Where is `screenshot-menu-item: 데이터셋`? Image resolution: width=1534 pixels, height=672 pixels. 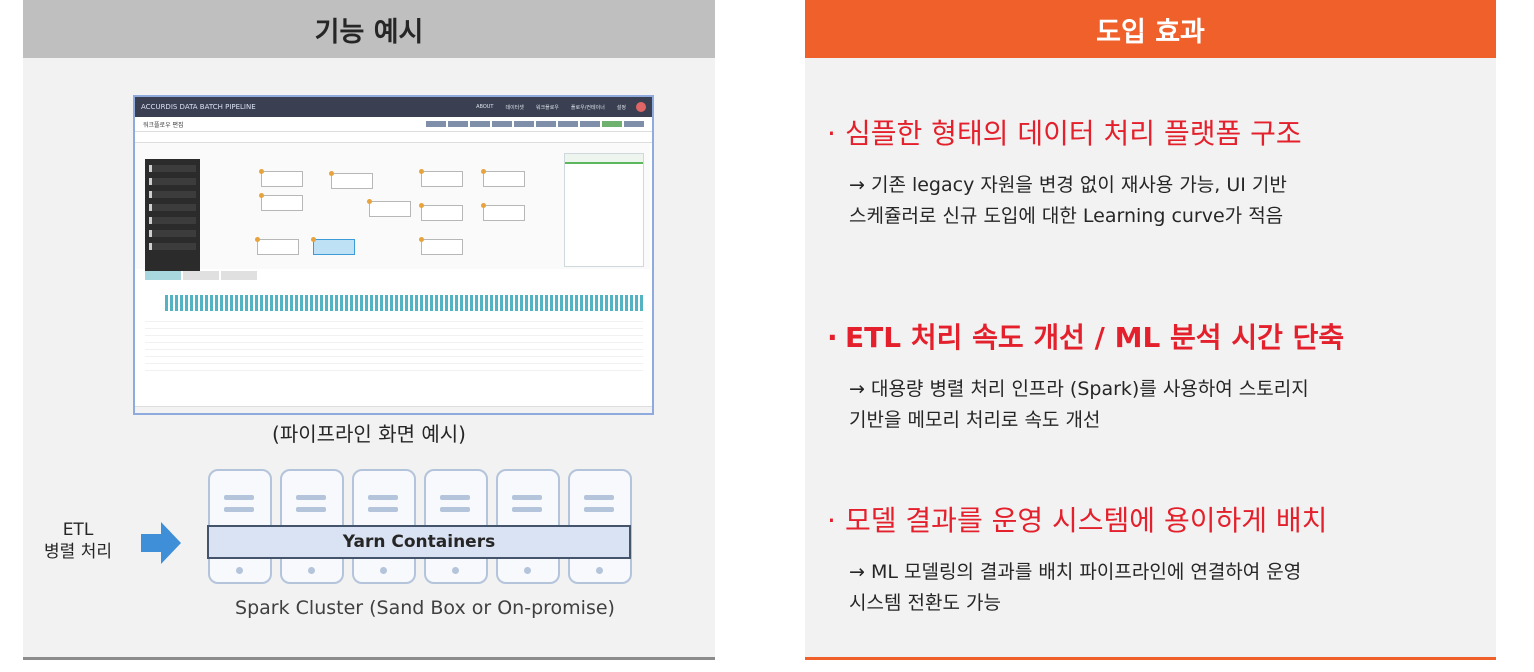 screenshot-menu-item: 데이터셋 is located at coordinates (514, 107).